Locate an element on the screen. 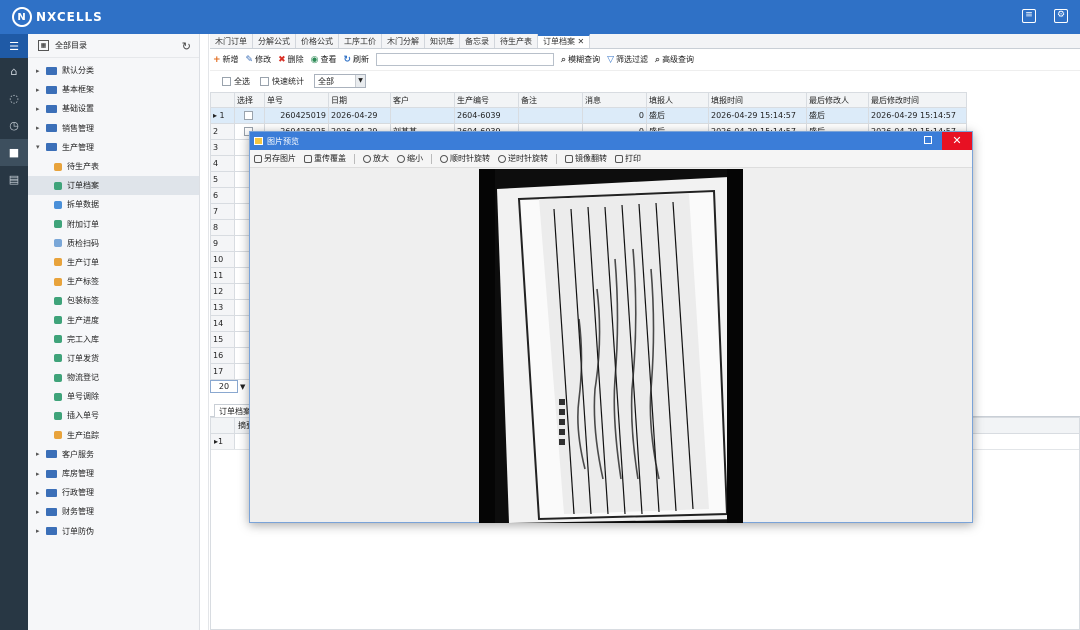 The width and height of the screenshot is (1080, 630). tree-item: 单号调除 is located at coordinates (113, 396).